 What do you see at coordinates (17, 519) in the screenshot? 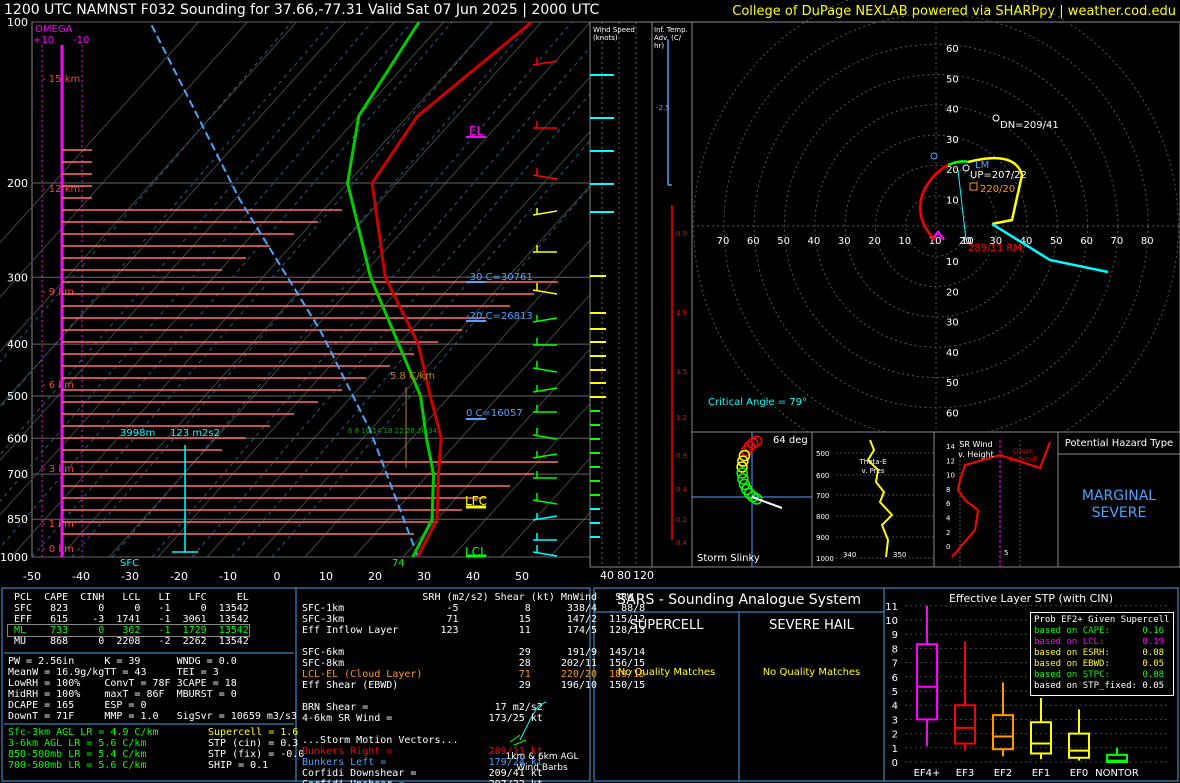
I see `pressure-tick-label: 850` at bounding box center [17, 519].